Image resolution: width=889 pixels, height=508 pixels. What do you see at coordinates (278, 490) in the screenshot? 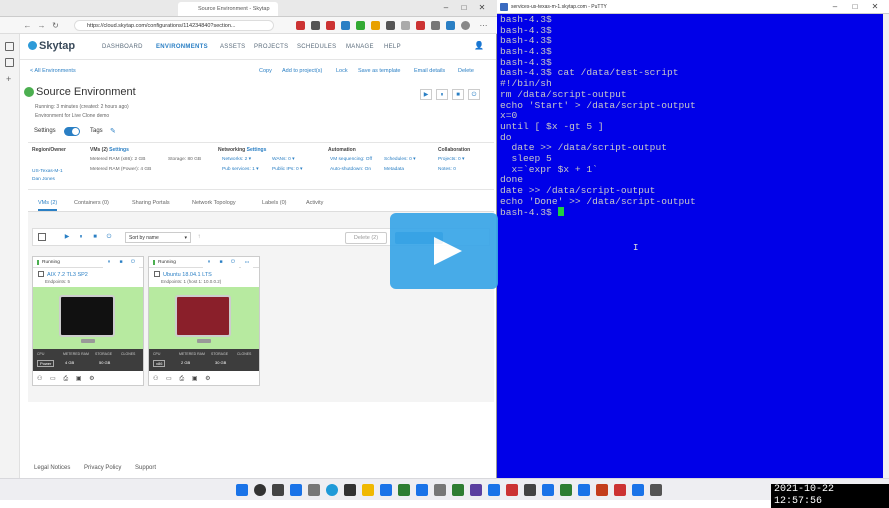
I see `task-view-icon` at bounding box center [278, 490].